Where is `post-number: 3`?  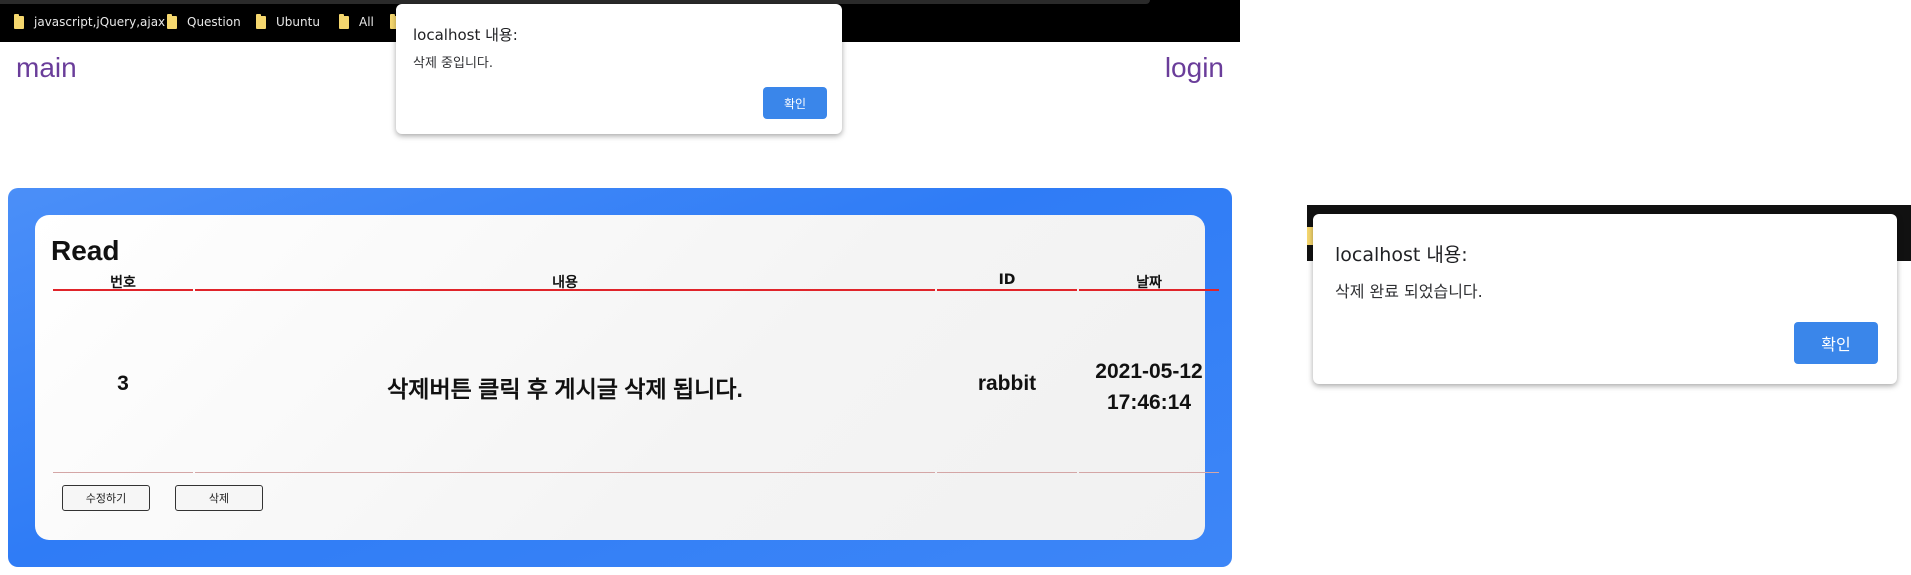
post-number: 3 is located at coordinates (123, 383).